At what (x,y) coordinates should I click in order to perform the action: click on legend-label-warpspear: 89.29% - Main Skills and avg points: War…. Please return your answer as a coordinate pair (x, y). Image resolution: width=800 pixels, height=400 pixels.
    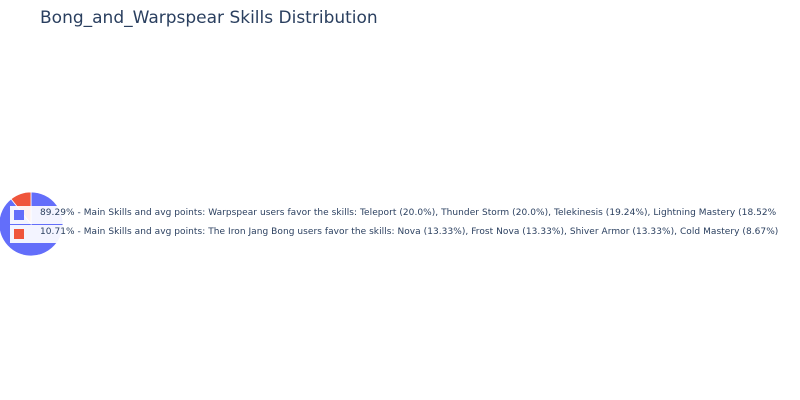
    Looking at the image, I should click on (408, 213).